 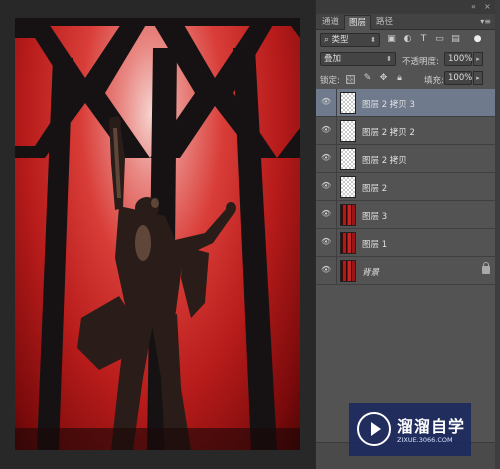 I want to click on lock-all-icon: 🔒︎, so click(x=399, y=78).